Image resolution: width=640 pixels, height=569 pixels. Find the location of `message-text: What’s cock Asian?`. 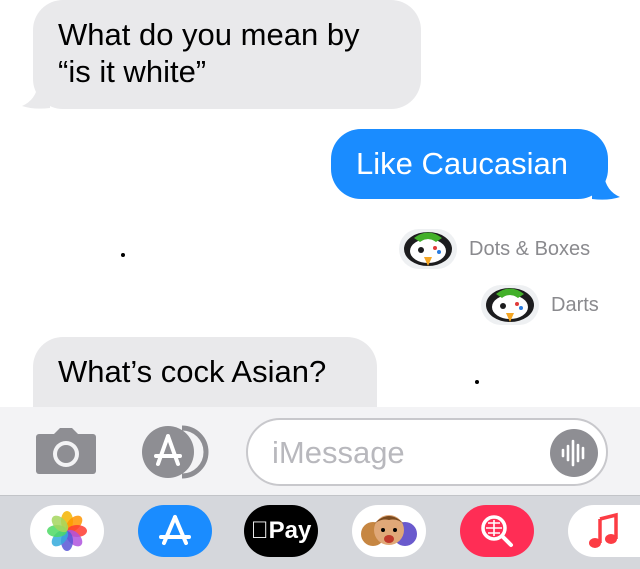

message-text: What’s cock Asian? is located at coordinates (192, 371).